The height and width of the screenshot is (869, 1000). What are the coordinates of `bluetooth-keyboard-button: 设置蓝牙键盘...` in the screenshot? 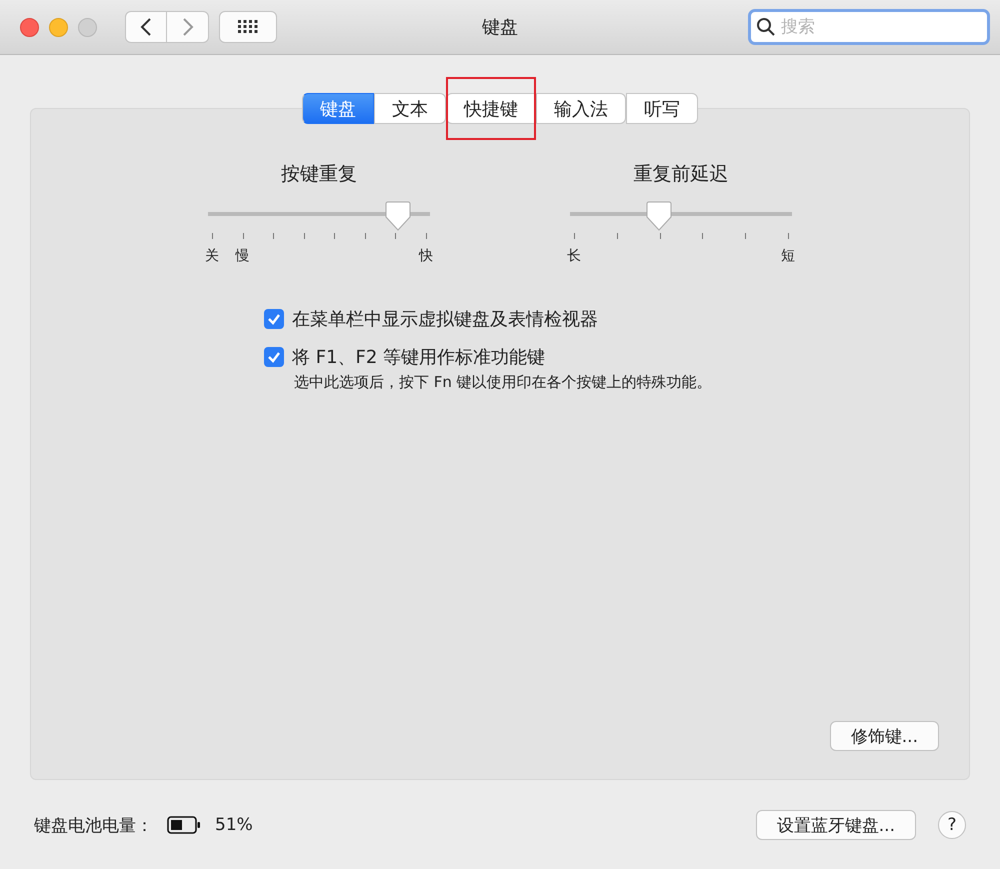 It's located at (836, 825).